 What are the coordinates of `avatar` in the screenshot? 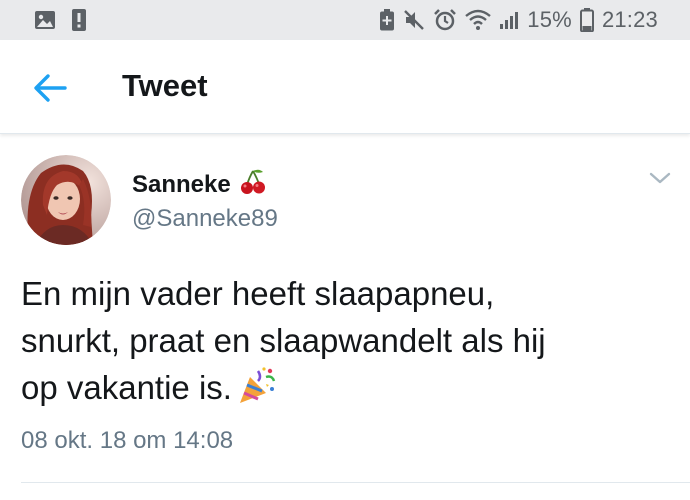 It's located at (66, 200).